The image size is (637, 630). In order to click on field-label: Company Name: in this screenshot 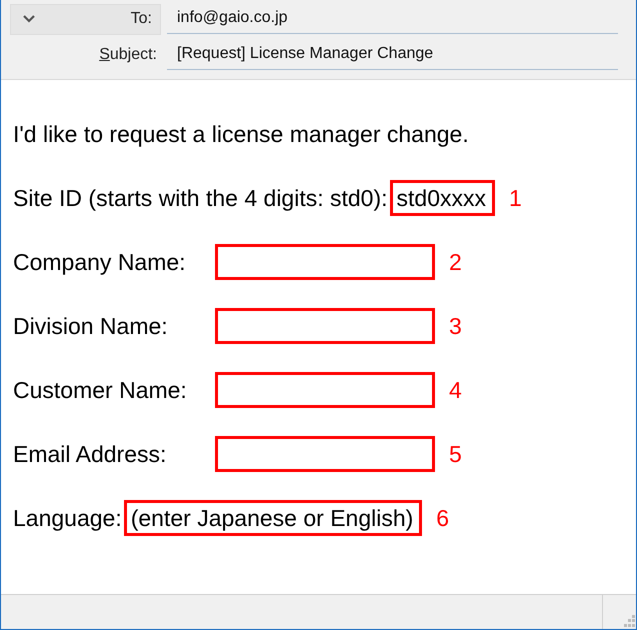, I will do `click(100, 262)`.